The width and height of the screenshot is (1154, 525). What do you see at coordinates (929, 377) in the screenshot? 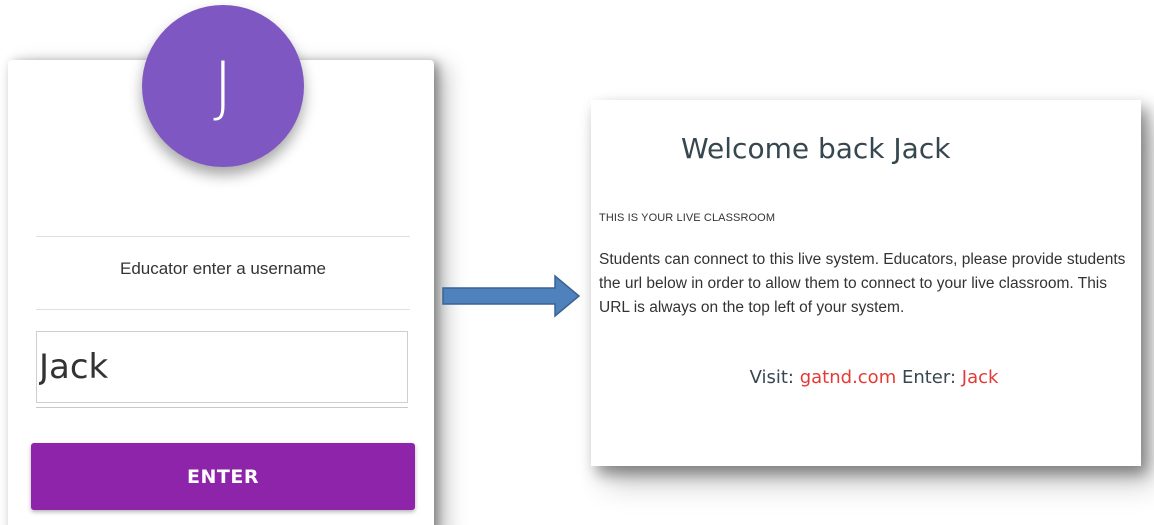
I see `enter-label: Enter:` at bounding box center [929, 377].